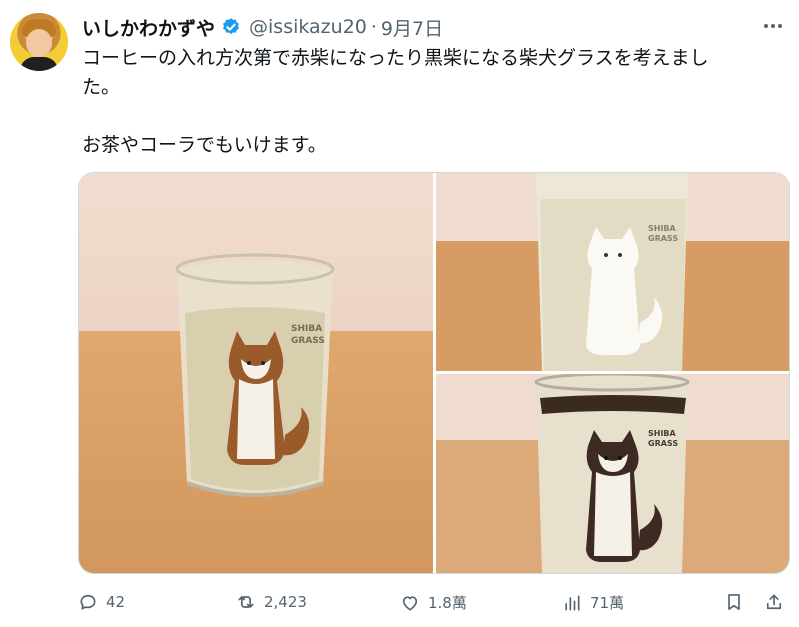 This screenshot has width=799, height=627. What do you see at coordinates (612, 272) in the screenshot?
I see `photo-white-shiba-glass: SHIBA GRASS` at bounding box center [612, 272].